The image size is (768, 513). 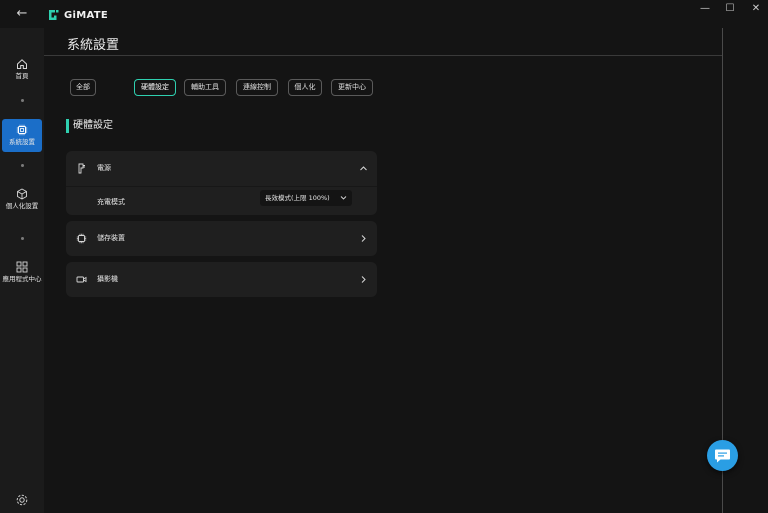 I want to click on power-card: 電源 充電模式 長效模式(上限 100%), so click(x=221, y=183).